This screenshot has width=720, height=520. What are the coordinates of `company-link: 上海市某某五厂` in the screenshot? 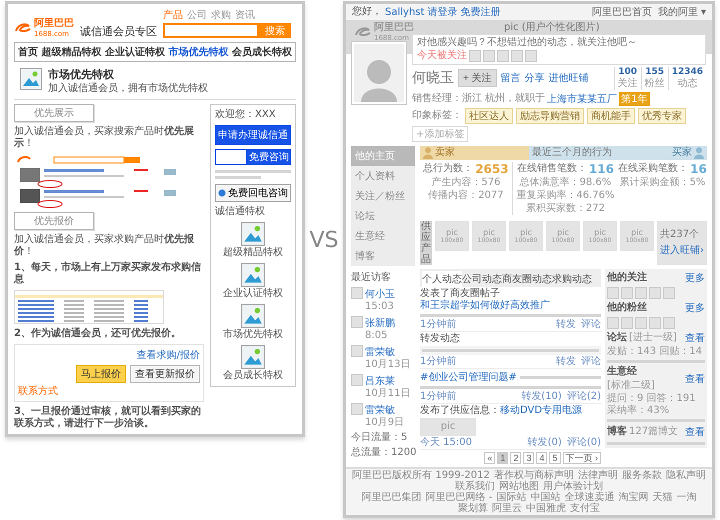 It's located at (582, 99).